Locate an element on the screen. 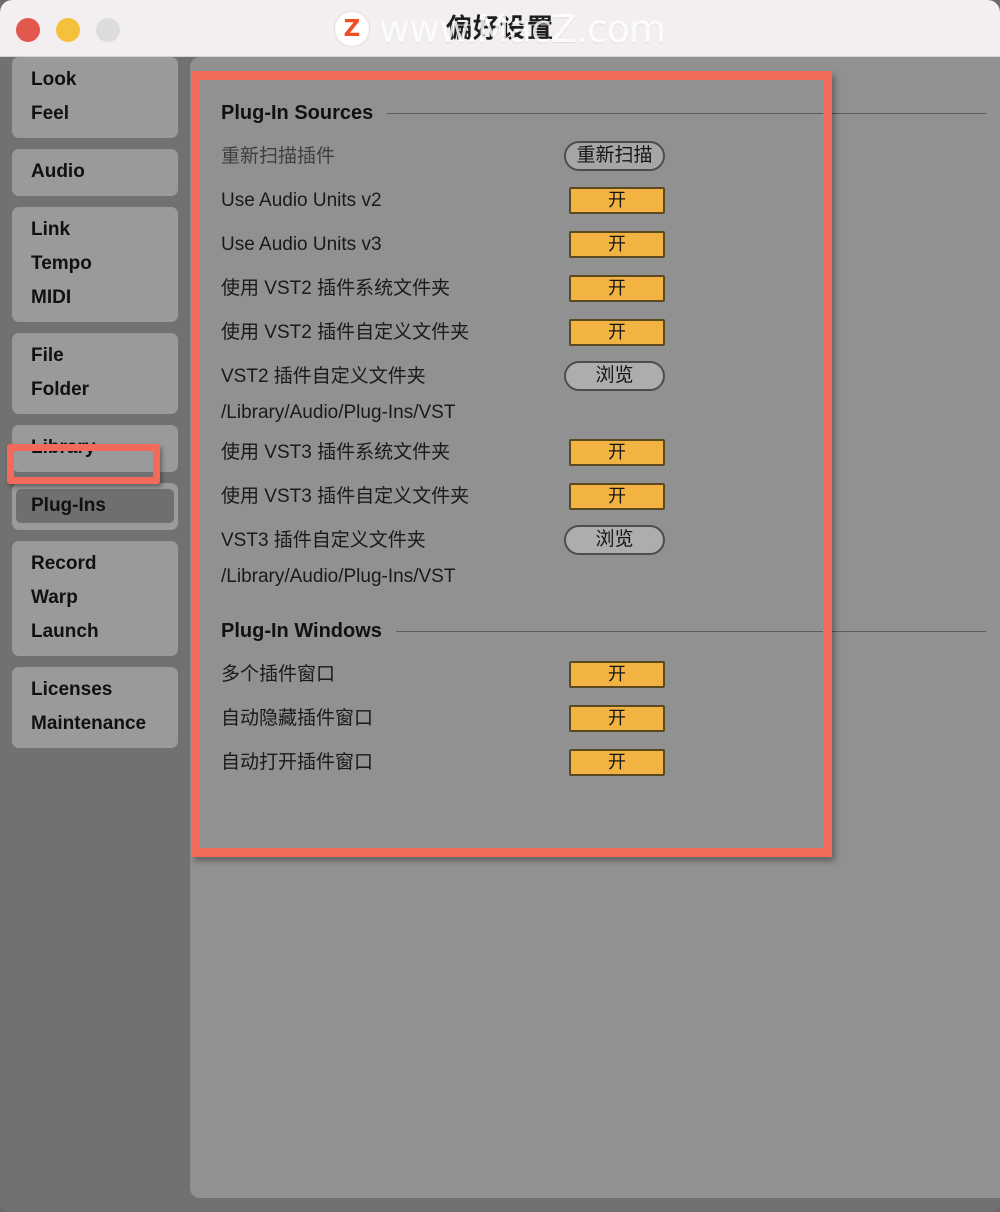 This screenshot has width=1000, height=1212. setting-label: 自动打开插件窗口 is located at coordinates (297, 762).